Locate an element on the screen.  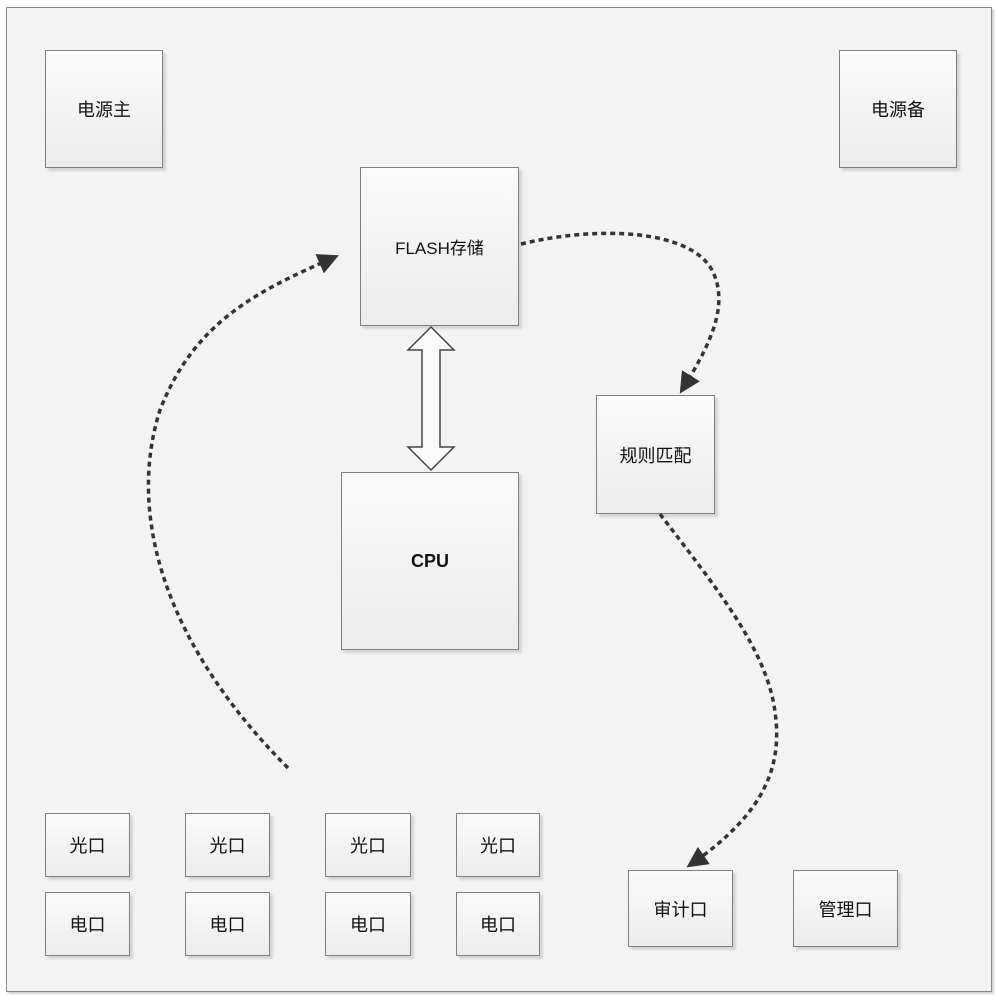
flash-to-rule-arrow is located at coordinates (620, 312).